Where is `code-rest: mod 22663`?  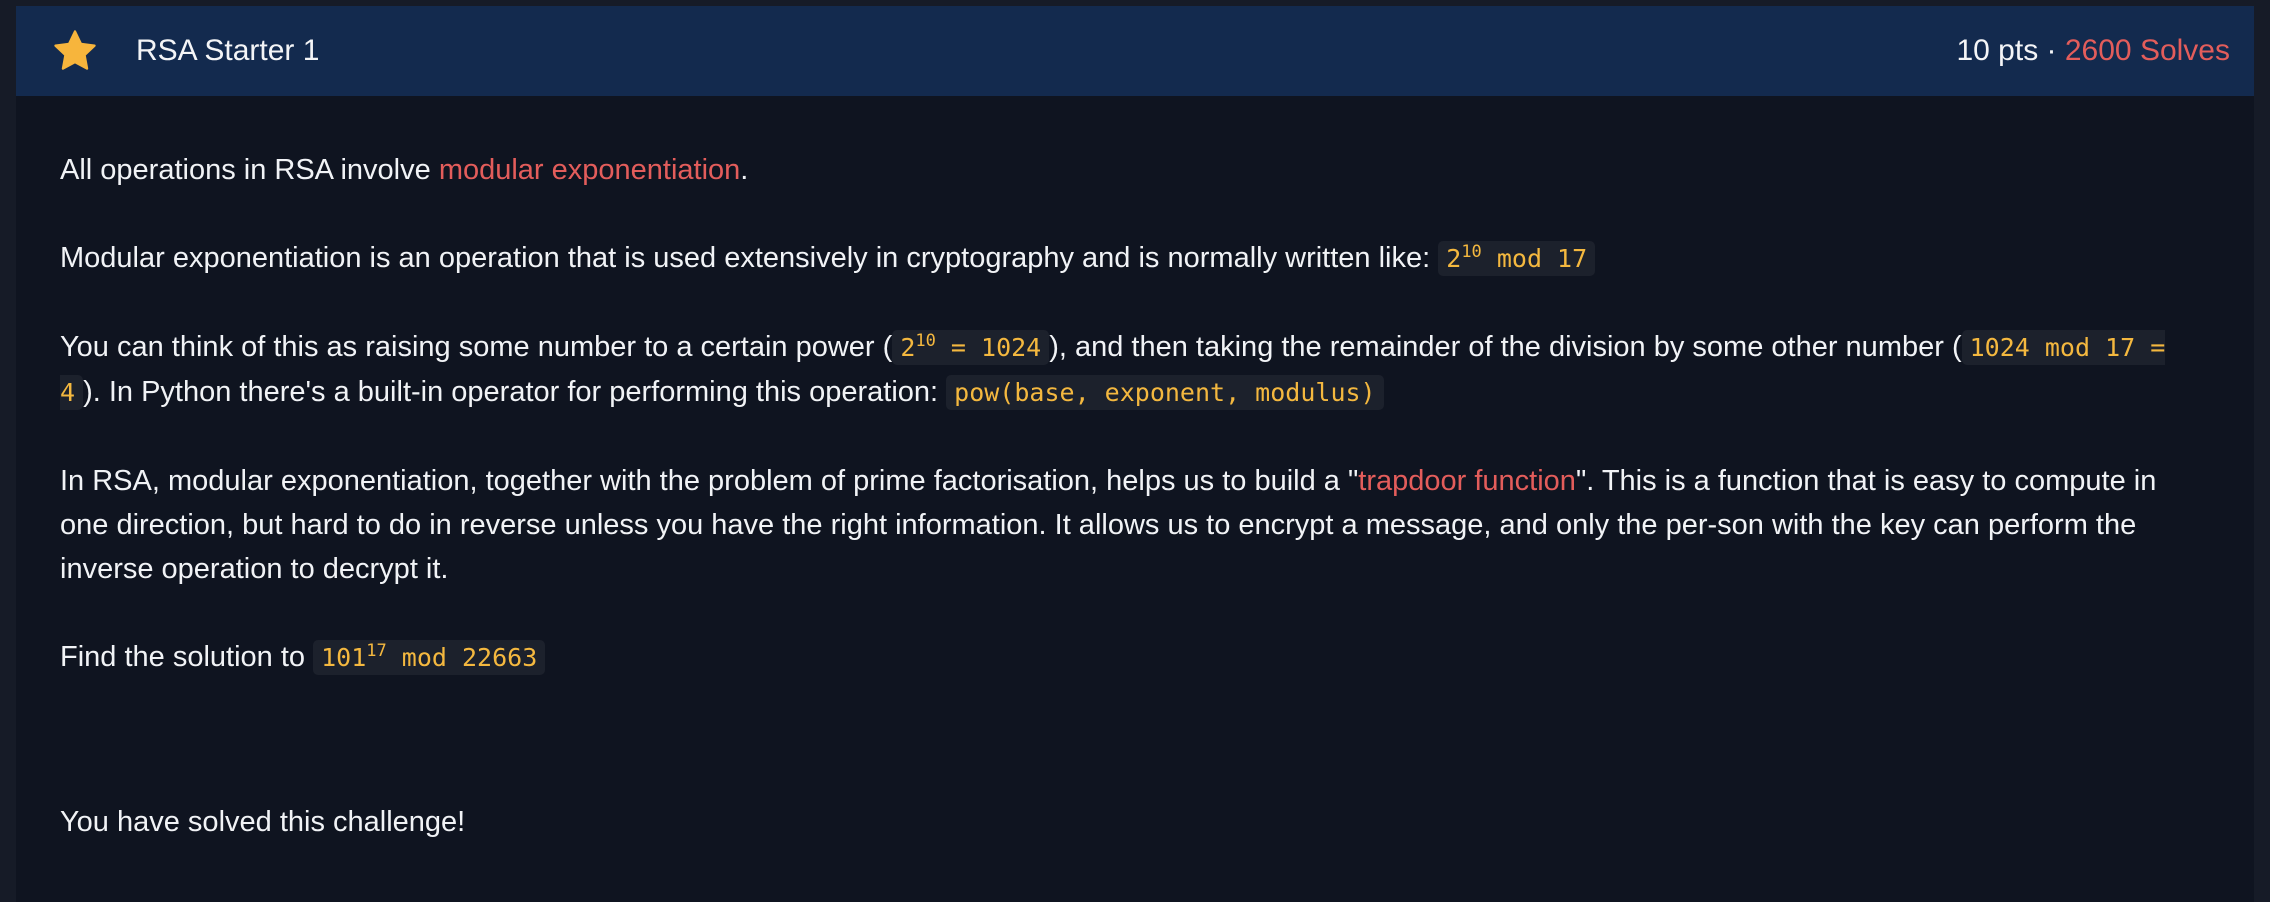
code-rest: mod 22663 is located at coordinates (462, 657).